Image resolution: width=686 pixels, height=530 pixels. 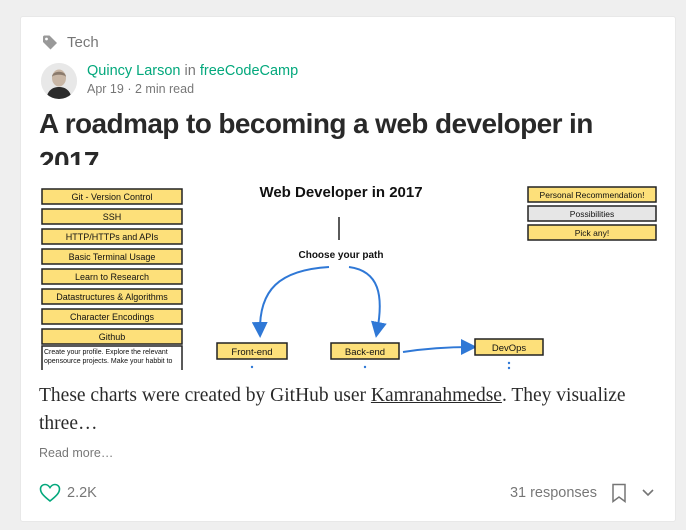 I want to click on clap-area: 2.2K, so click(x=68, y=493).